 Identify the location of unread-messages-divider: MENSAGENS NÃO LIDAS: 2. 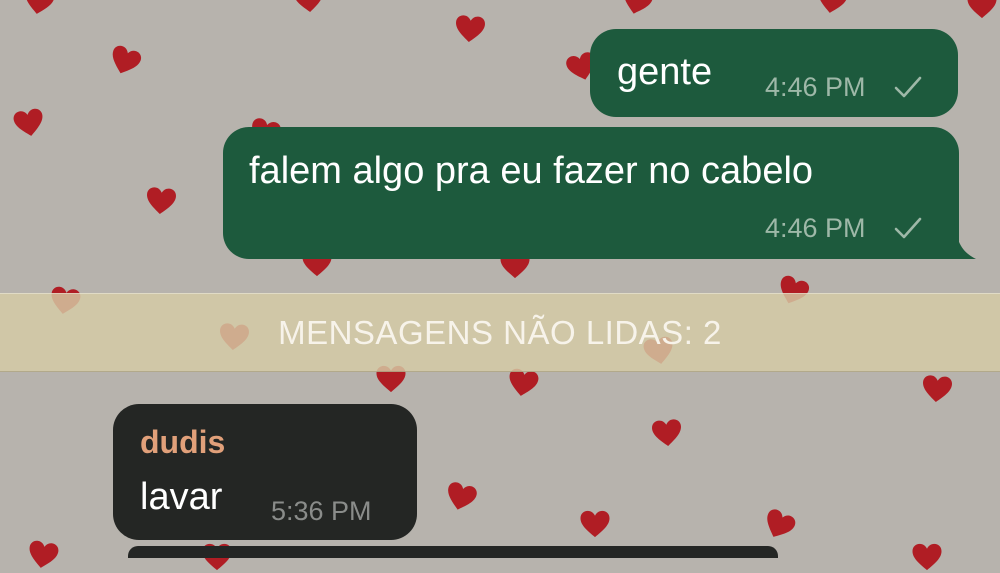
(500, 332).